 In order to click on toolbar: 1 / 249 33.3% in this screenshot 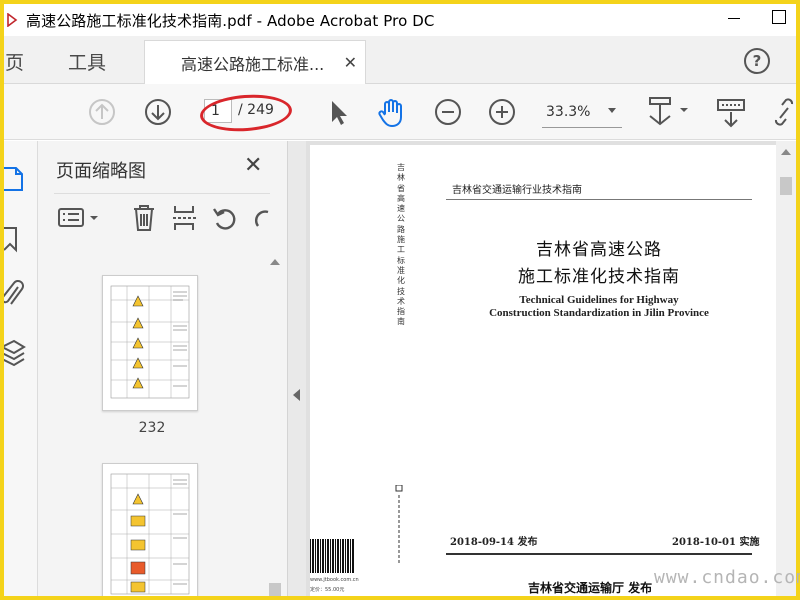, I will do `click(400, 112)`.